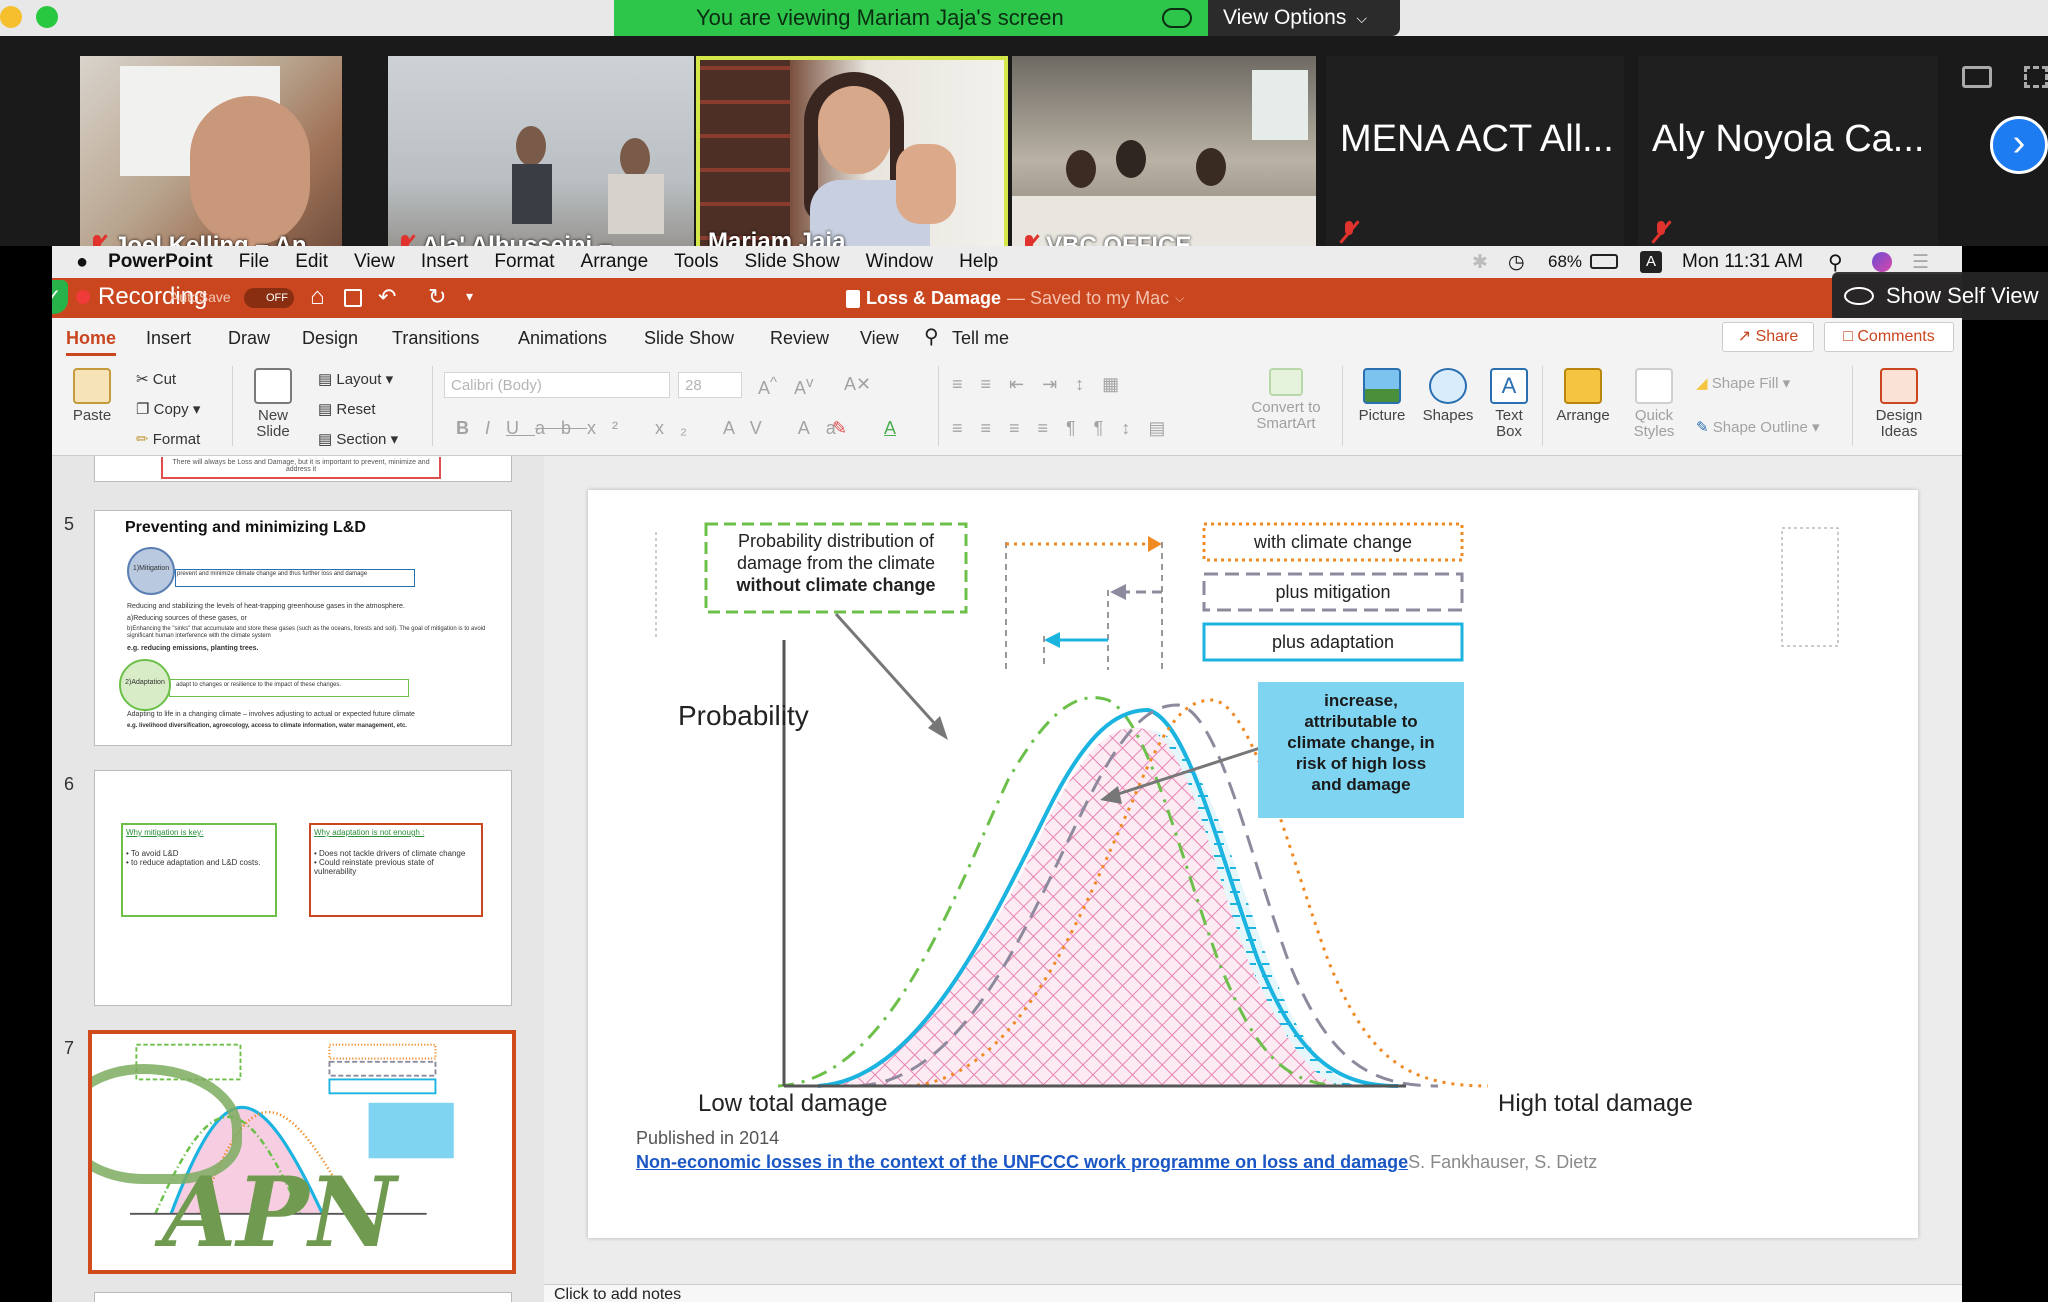 The image size is (2048, 1302). Describe the element at coordinates (91, 342) in the screenshot. I see `tab-home: Home` at that location.